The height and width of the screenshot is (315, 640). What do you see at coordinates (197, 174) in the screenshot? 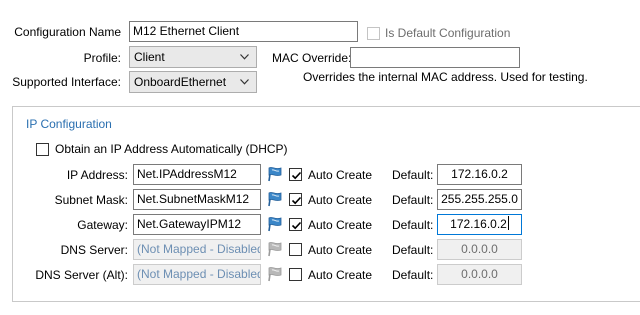
I see `ip-row-mapping-field: Net.IPAddressM12` at bounding box center [197, 174].